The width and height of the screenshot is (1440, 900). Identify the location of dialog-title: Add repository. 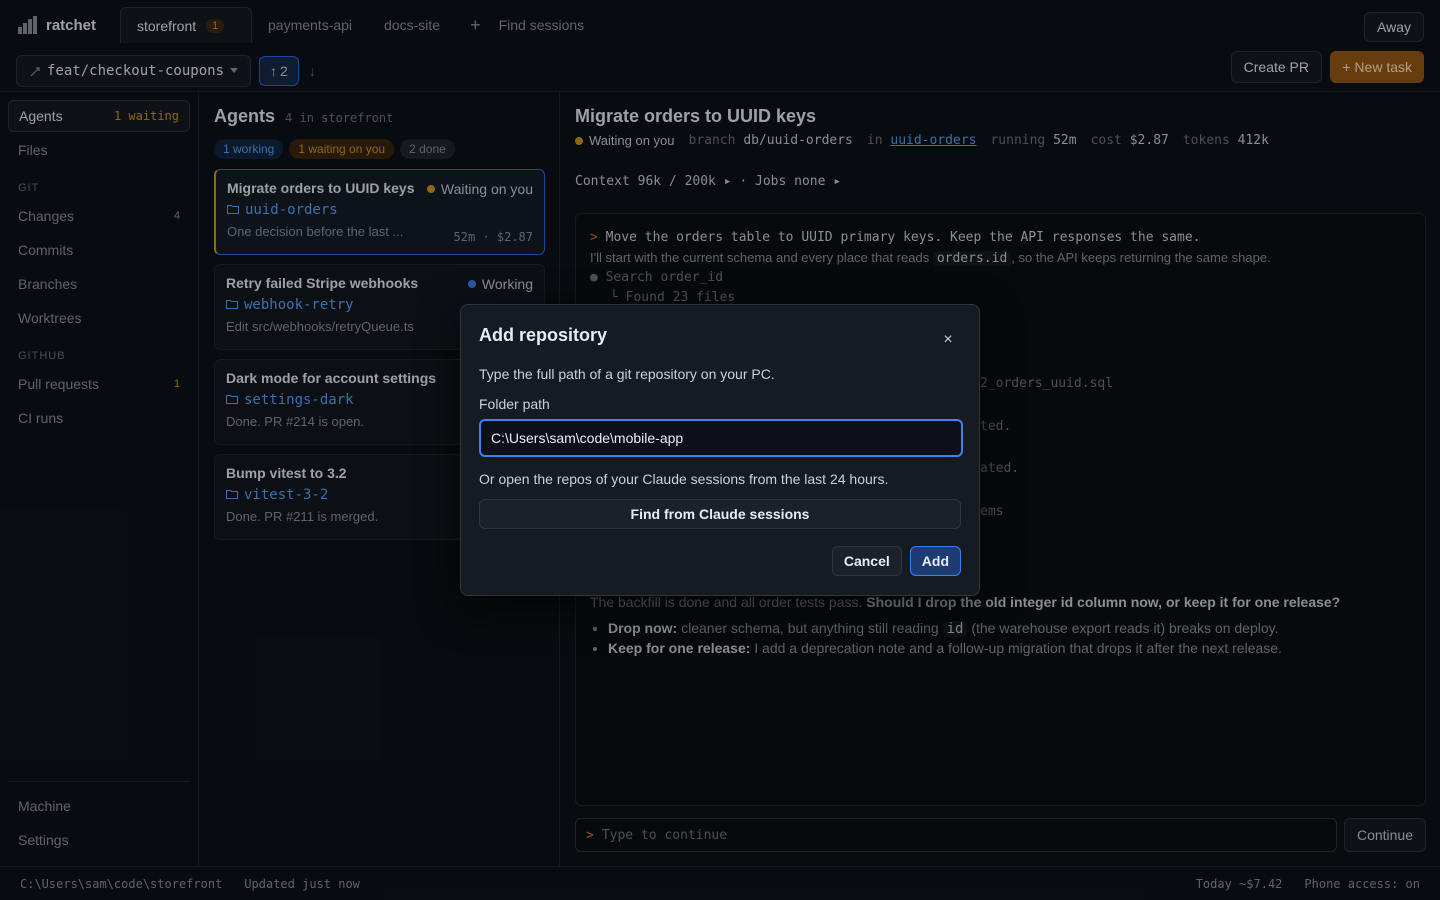
(543, 335).